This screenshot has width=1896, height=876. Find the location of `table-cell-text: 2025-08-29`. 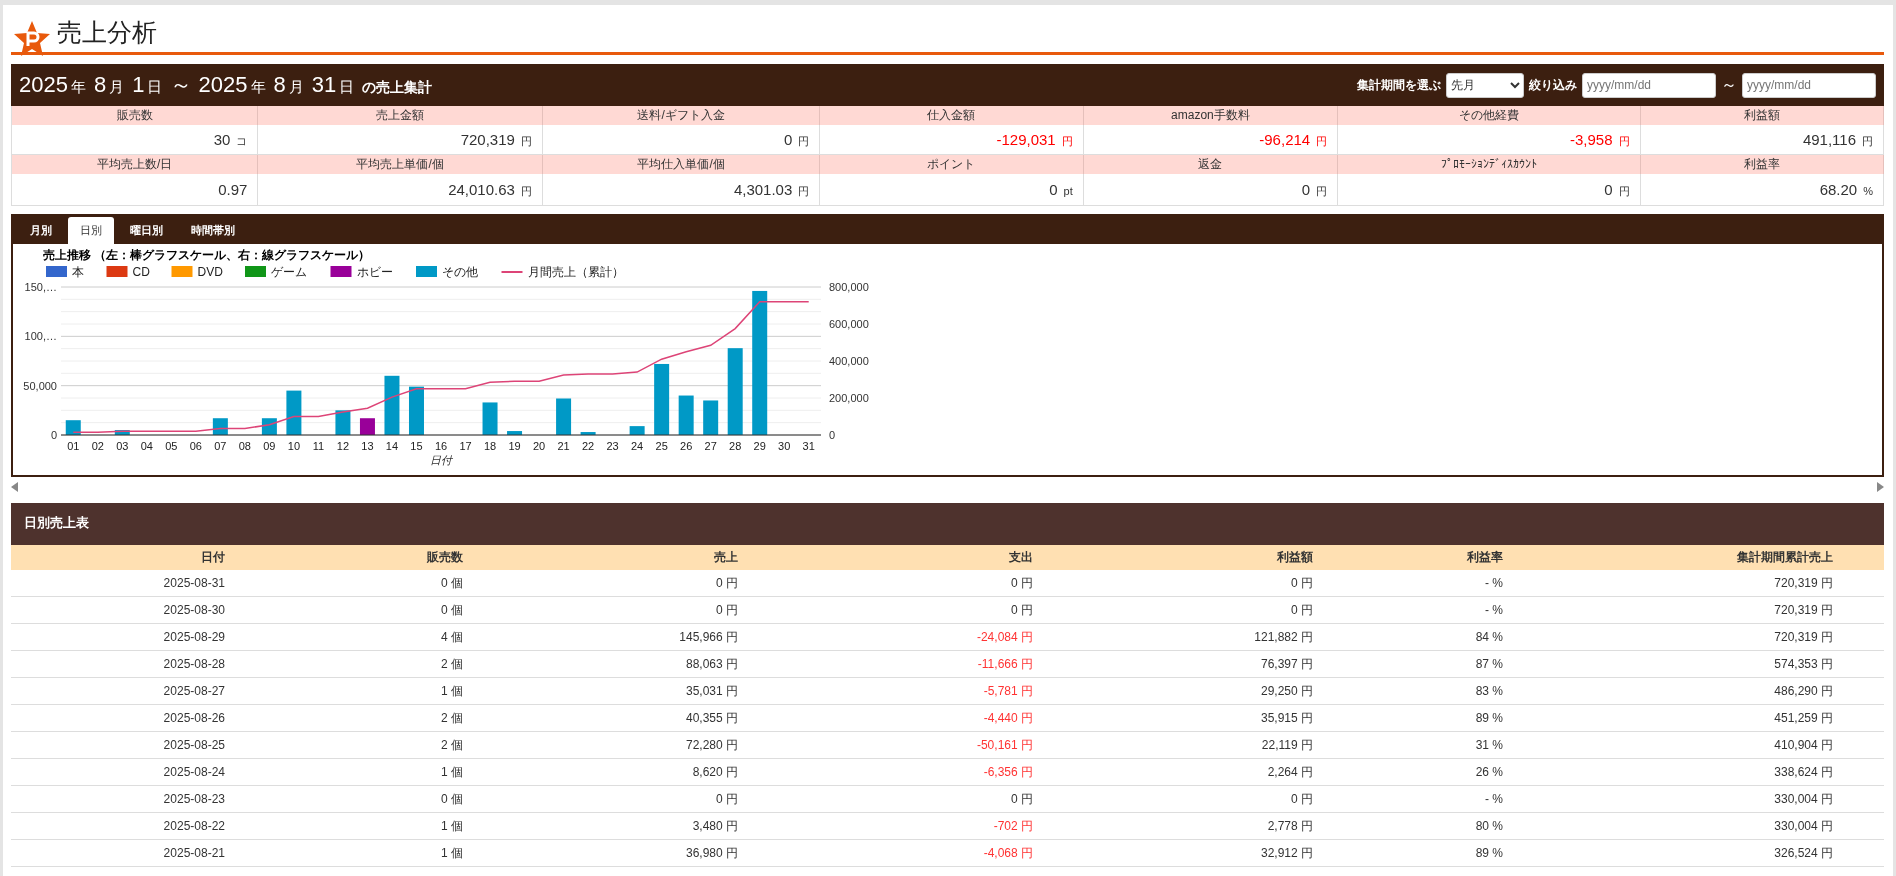

table-cell-text: 2025-08-29 is located at coordinates (193, 637).